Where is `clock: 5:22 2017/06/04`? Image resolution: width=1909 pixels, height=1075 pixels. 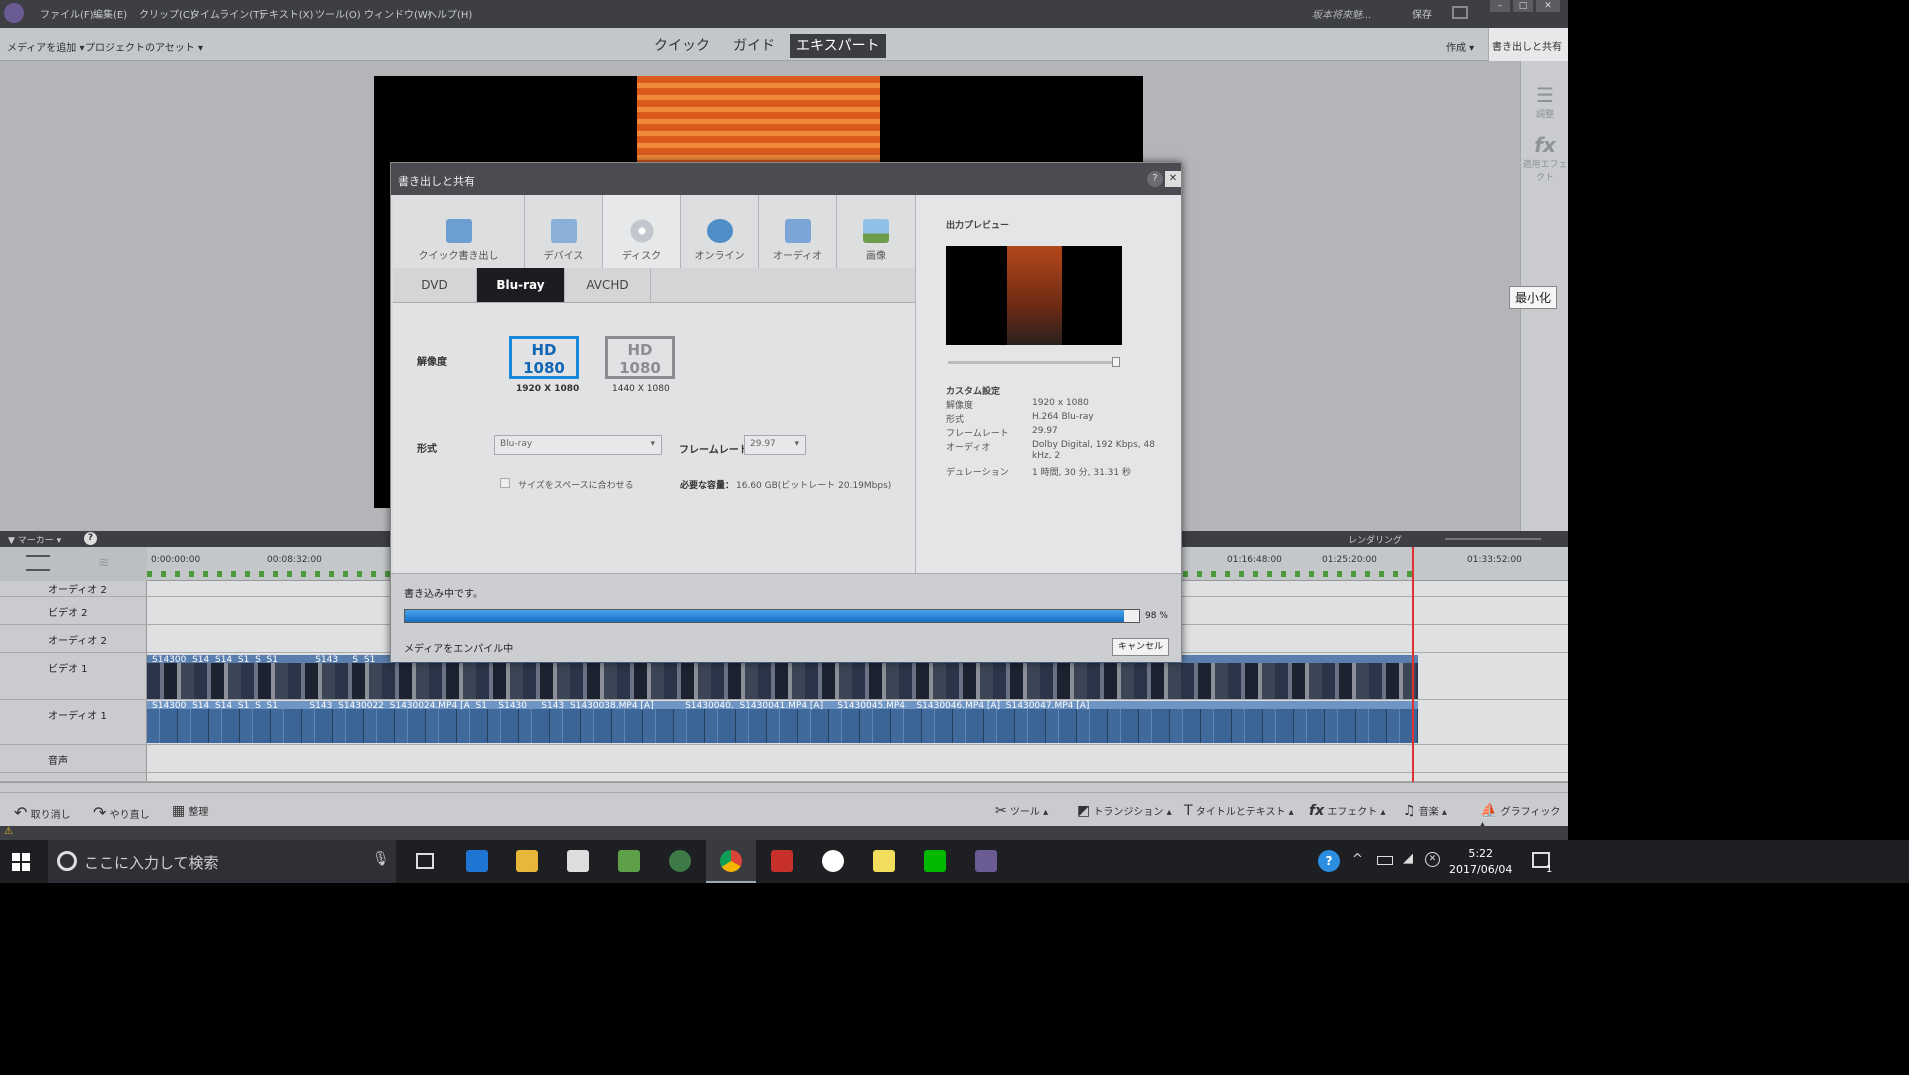 clock: 5:22 2017/06/04 is located at coordinates (1480, 862).